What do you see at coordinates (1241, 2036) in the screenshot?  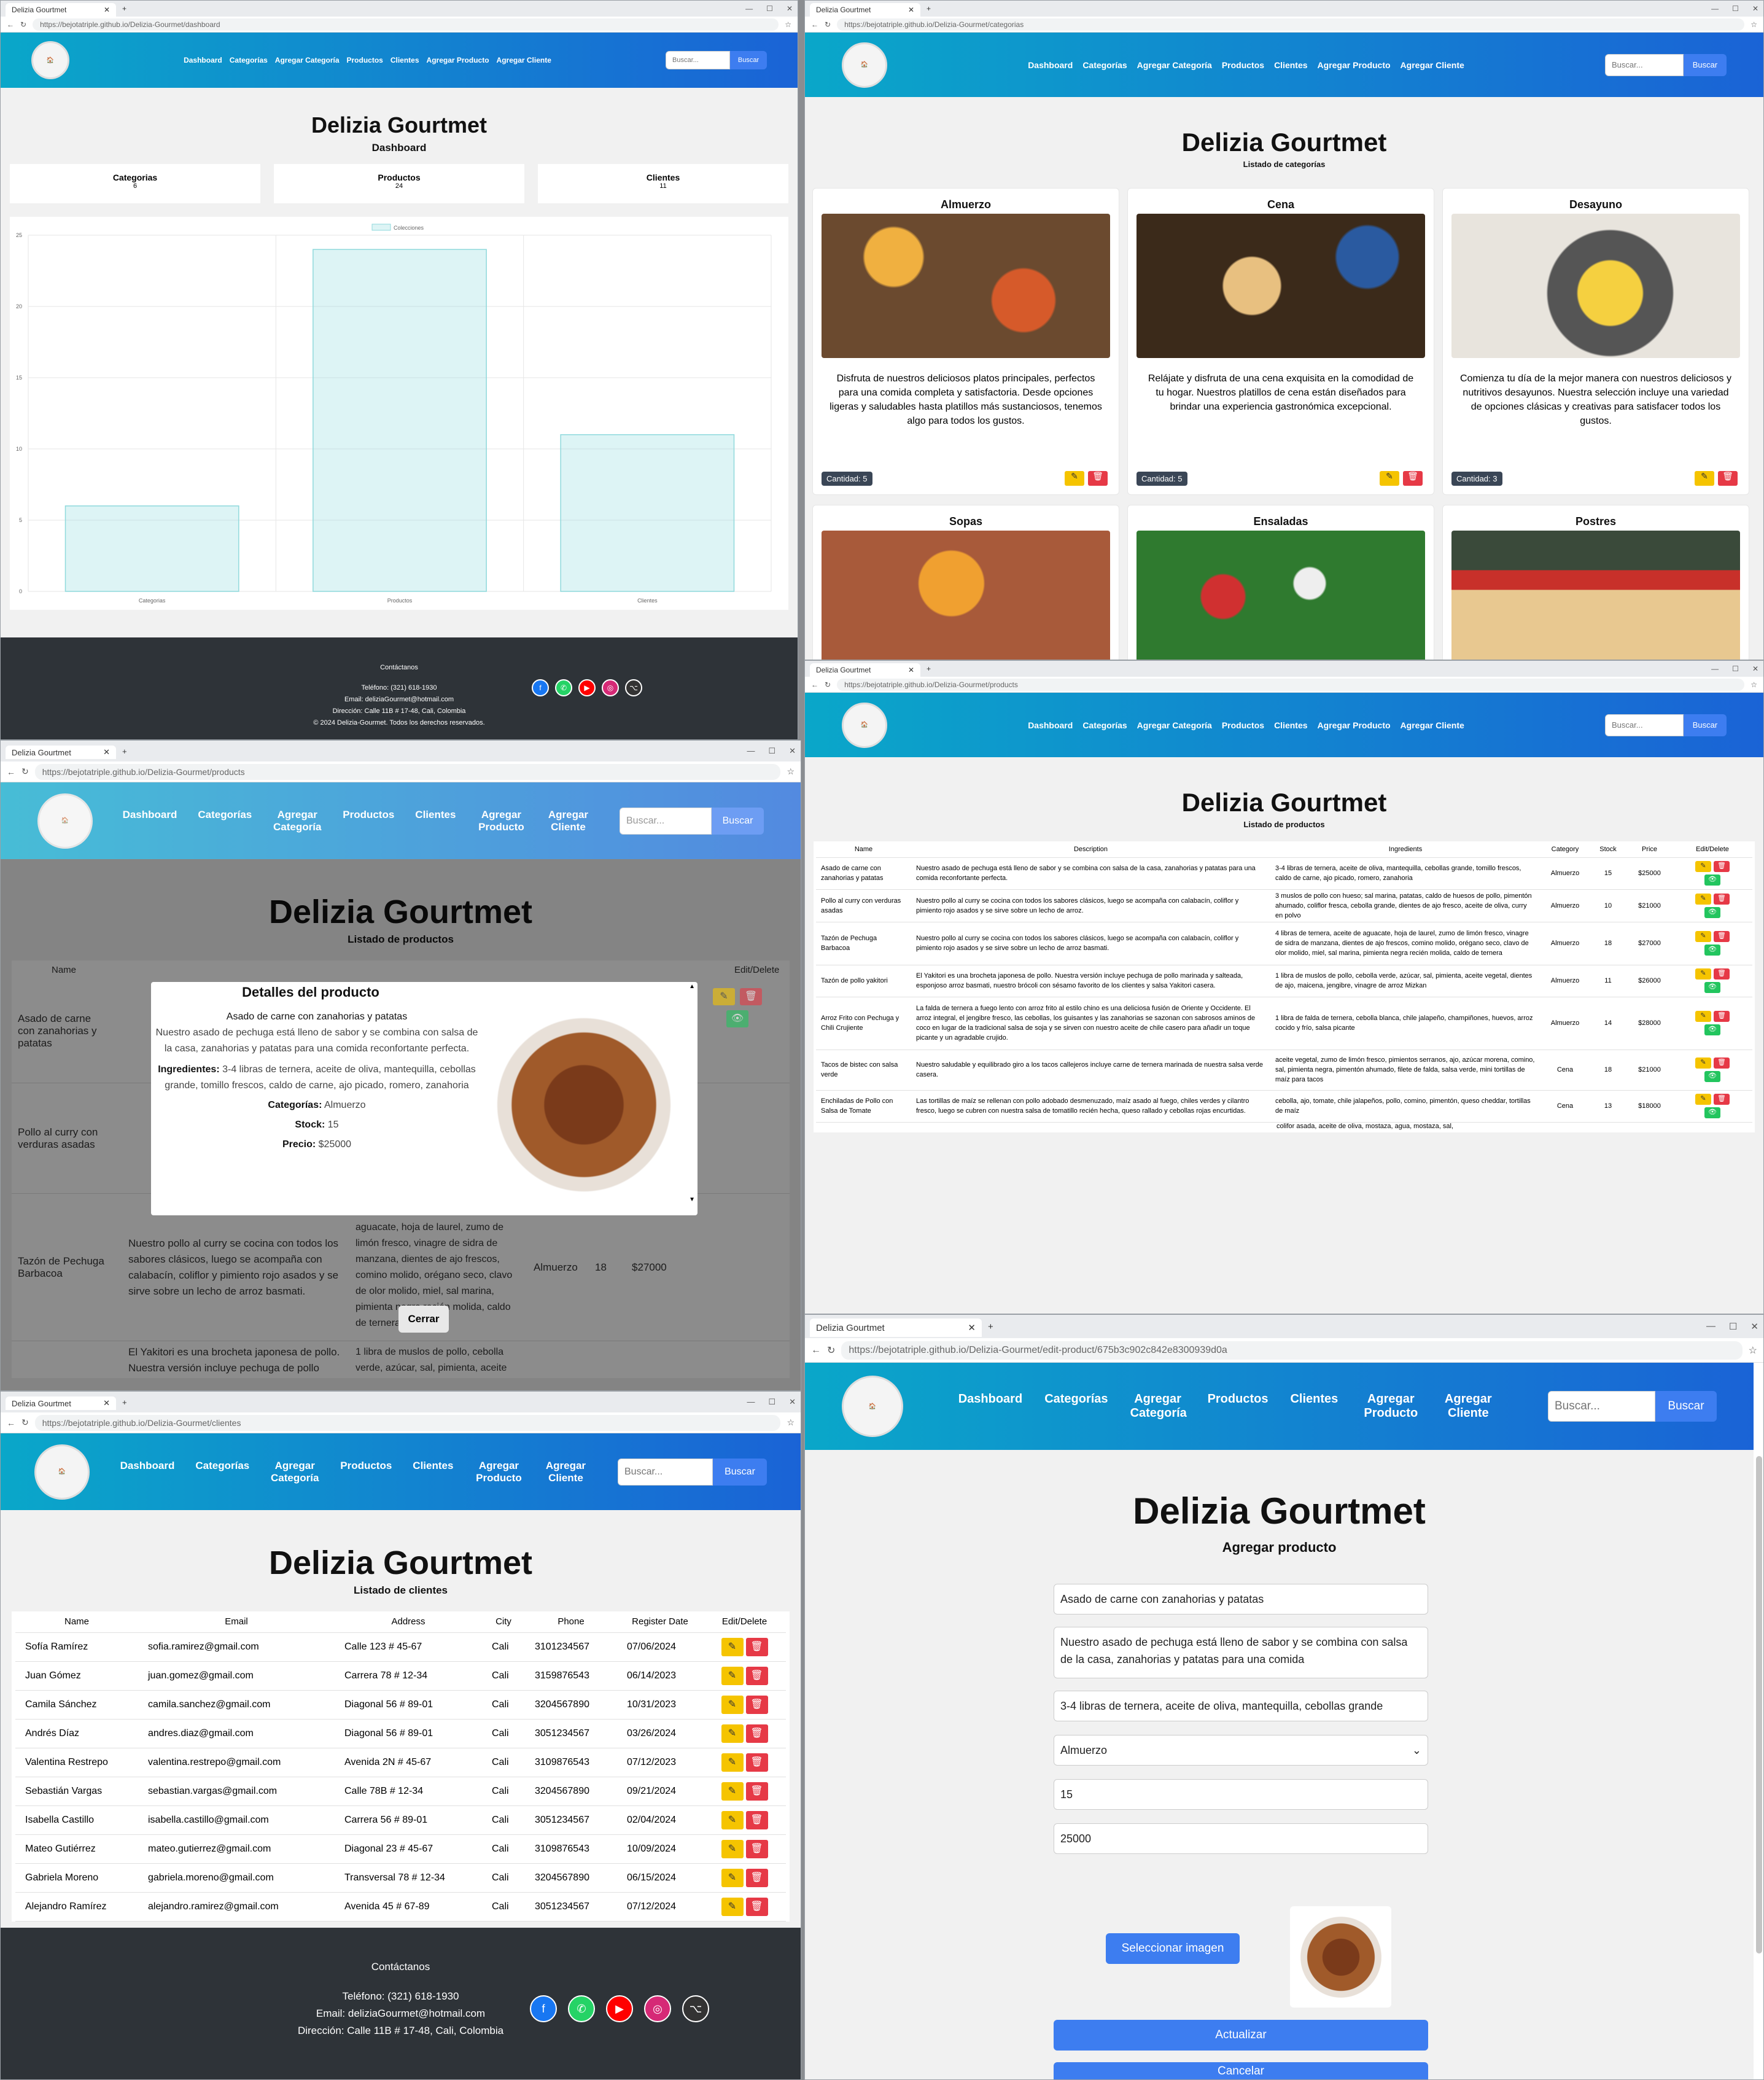 I see `update-button: Actualizar` at bounding box center [1241, 2036].